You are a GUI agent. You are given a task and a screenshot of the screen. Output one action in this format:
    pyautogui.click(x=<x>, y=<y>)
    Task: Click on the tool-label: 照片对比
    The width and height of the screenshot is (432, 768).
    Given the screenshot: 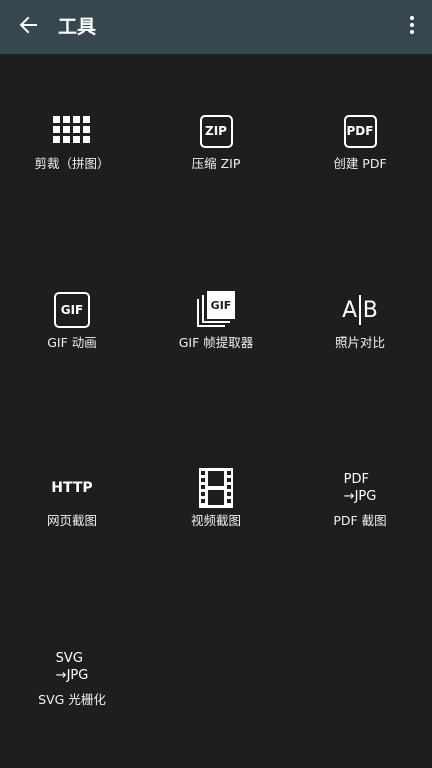 What is the action you would take?
    pyautogui.click(x=359, y=342)
    